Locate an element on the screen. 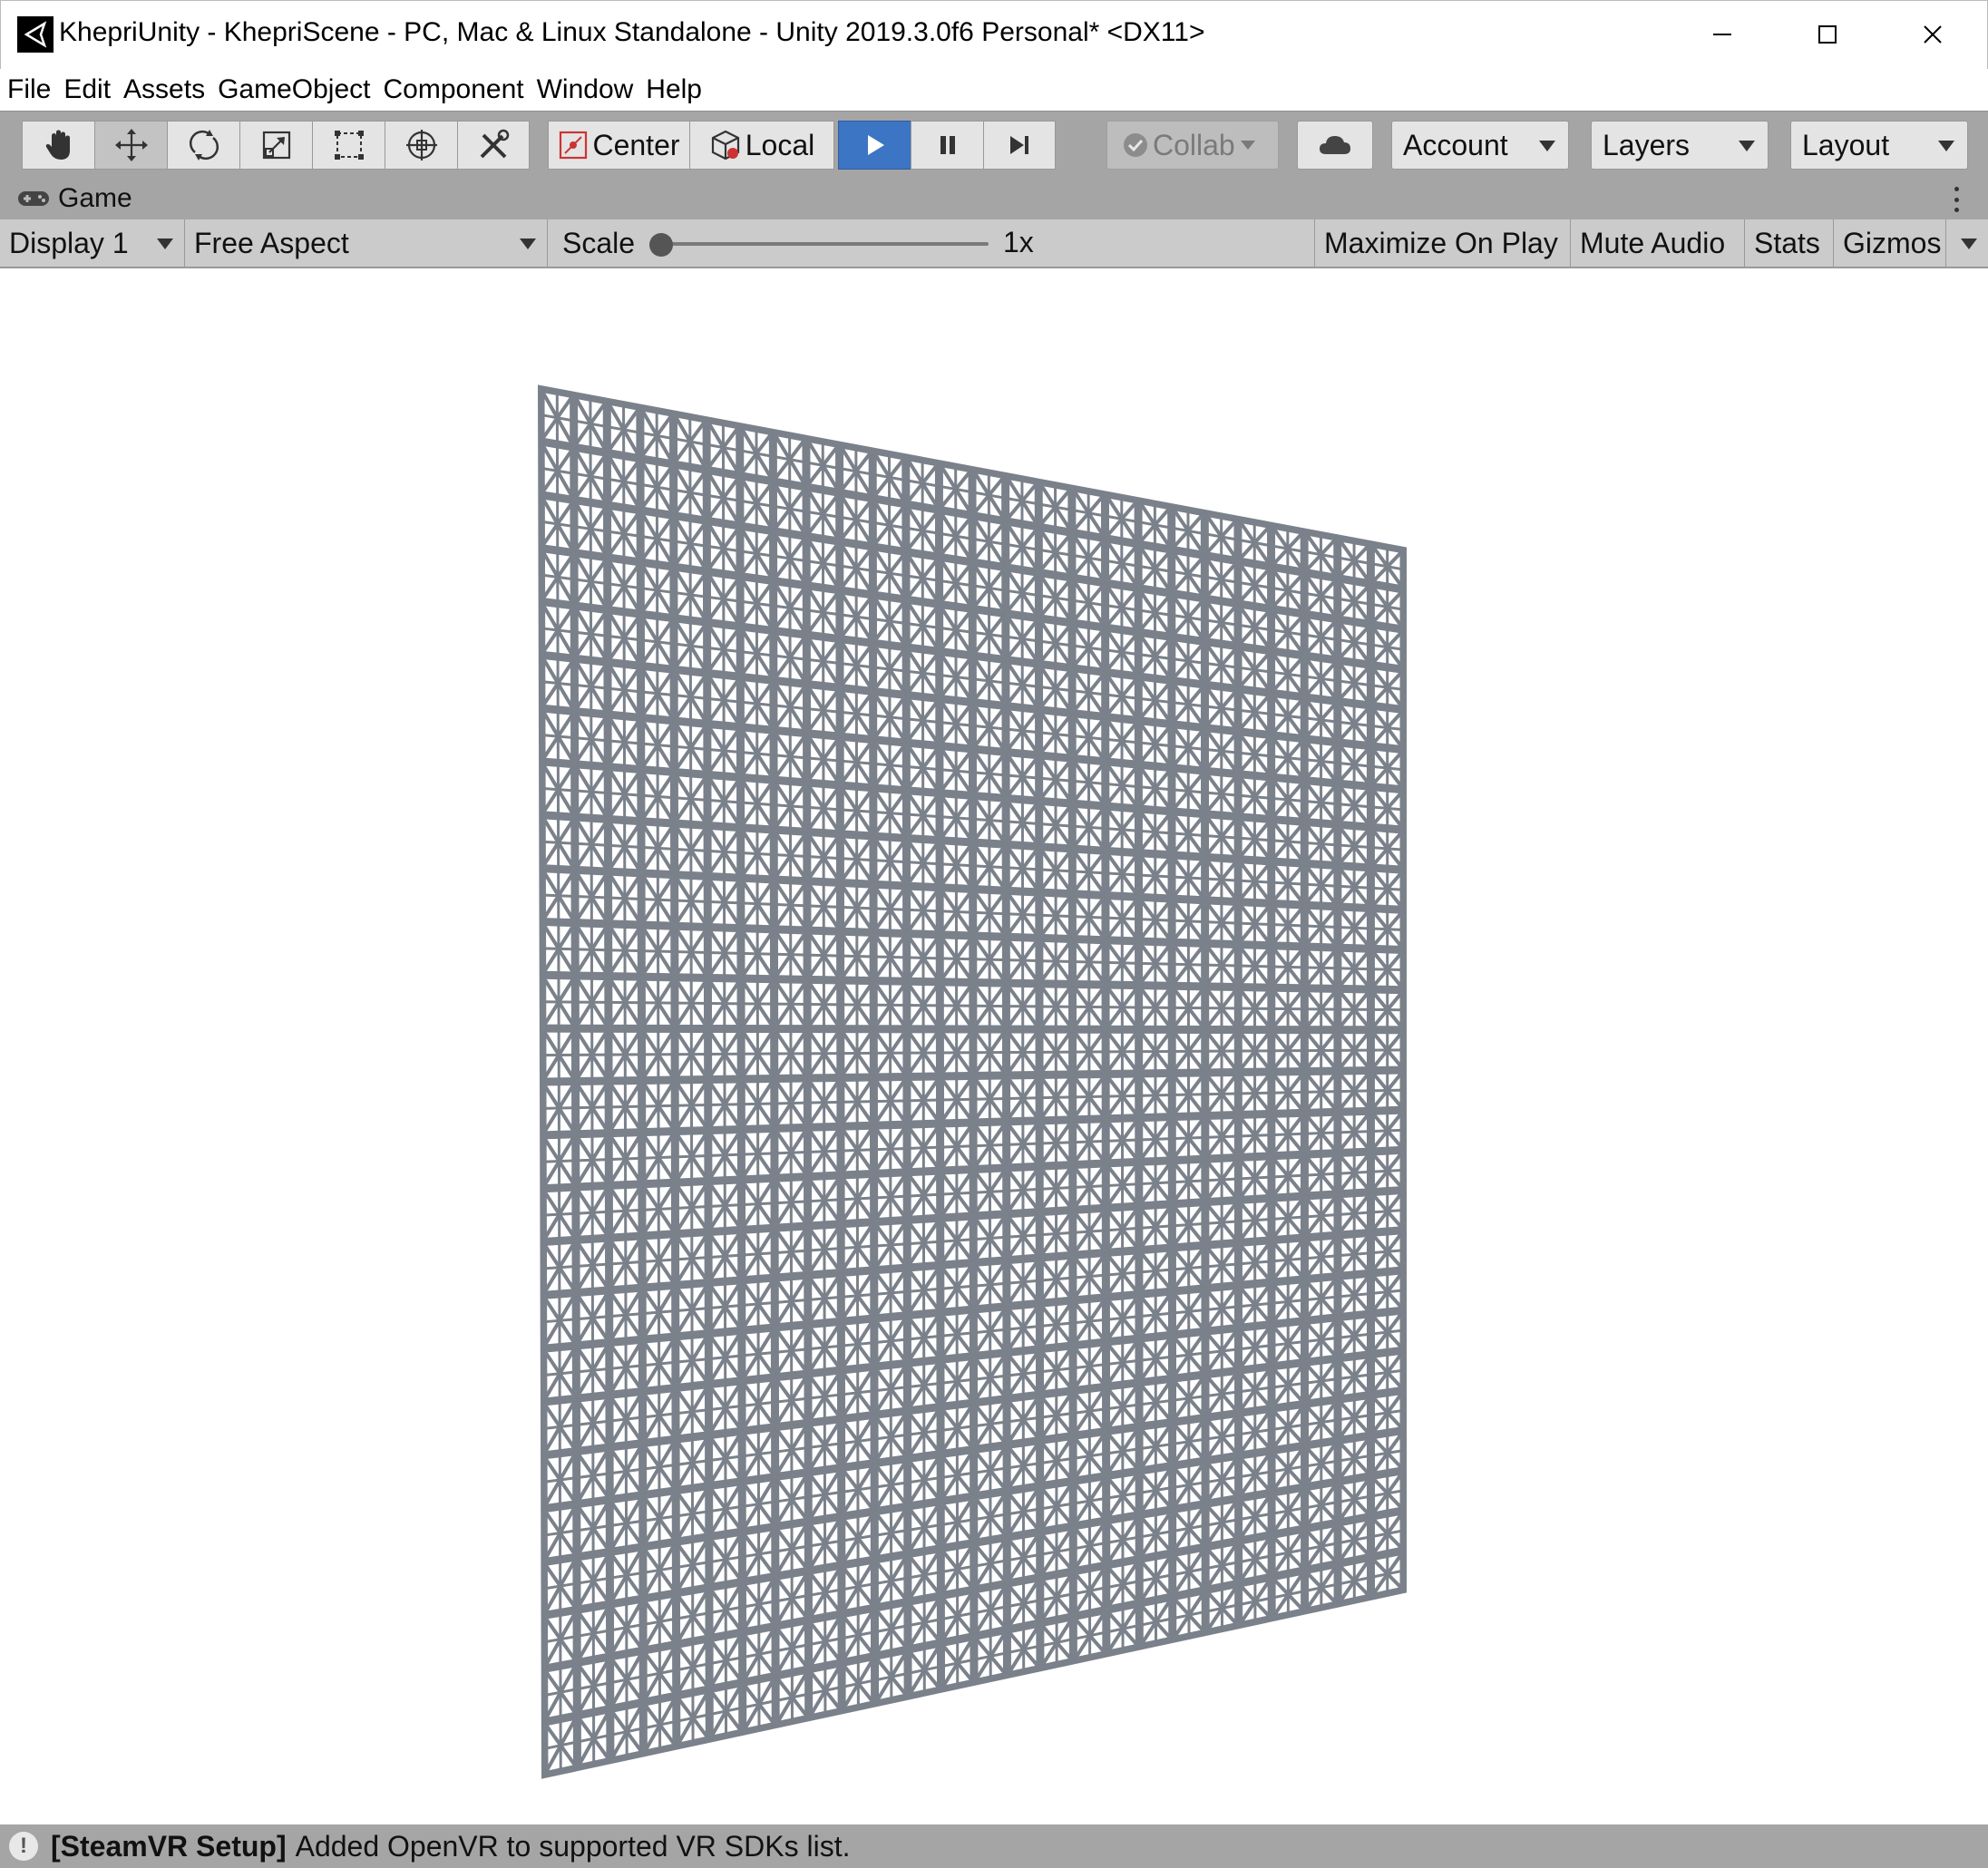  maximize-on-play-toggle: Maximize On Play is located at coordinates (1443, 243).